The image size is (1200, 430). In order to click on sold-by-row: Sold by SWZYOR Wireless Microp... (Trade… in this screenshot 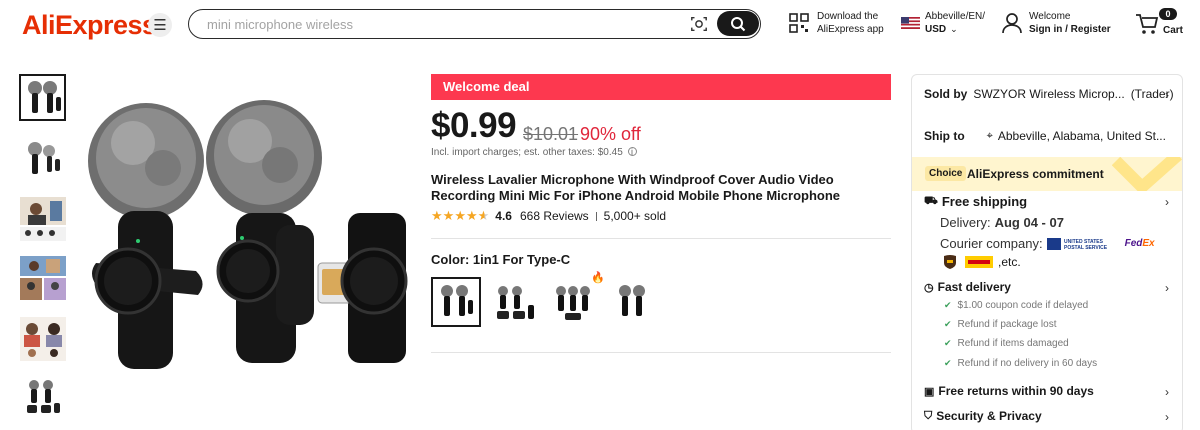, I will do `click(1049, 94)`.